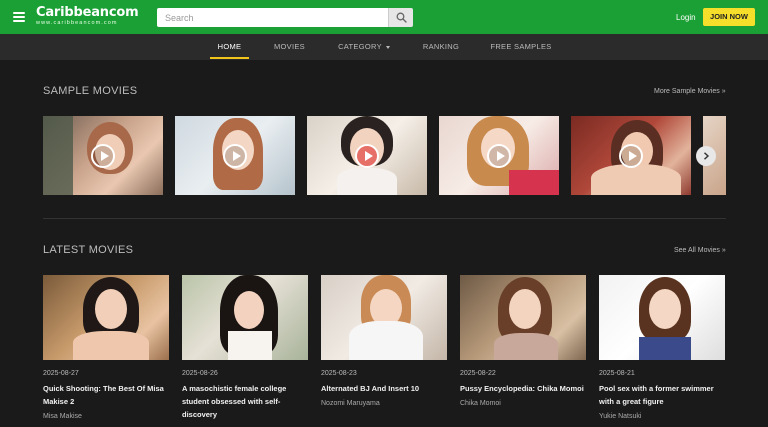 Image resolution: width=768 pixels, height=427 pixels. I want to click on more-sample-movies-link: More Sample Movies », so click(690, 91).